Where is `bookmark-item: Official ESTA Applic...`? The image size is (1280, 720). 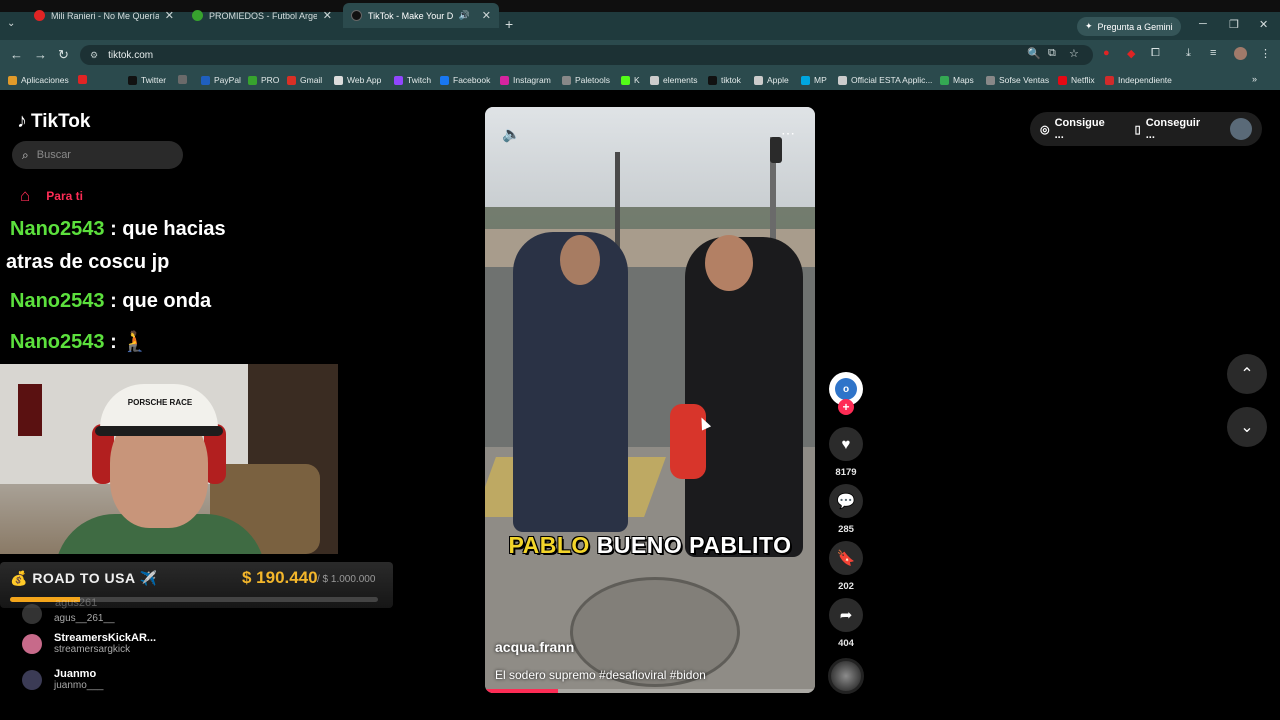 bookmark-item: Official ESTA Applic... is located at coordinates (885, 80).